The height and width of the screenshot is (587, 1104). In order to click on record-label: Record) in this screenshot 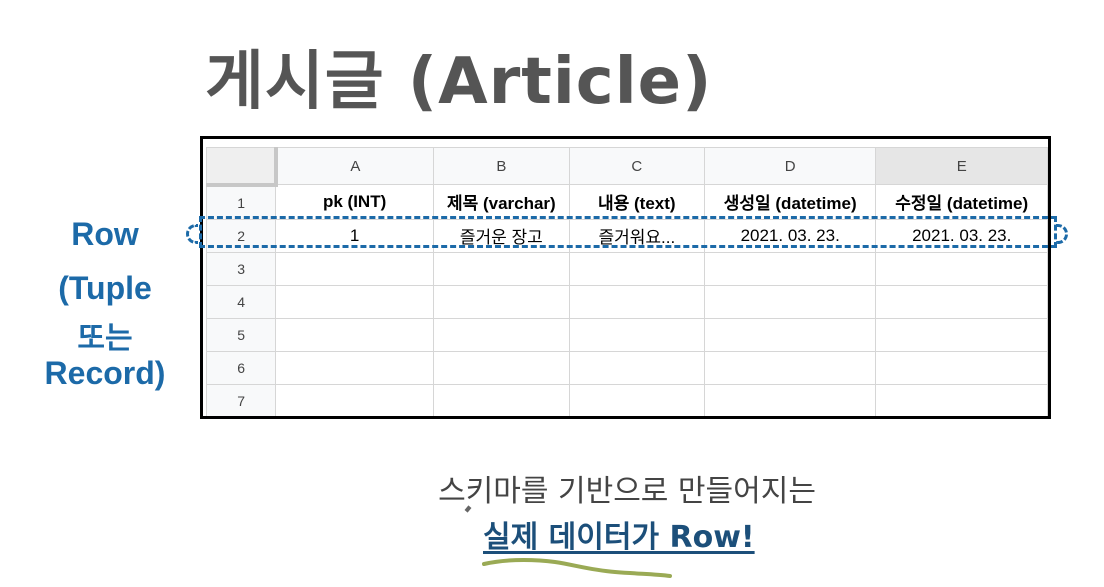, I will do `click(105, 373)`.